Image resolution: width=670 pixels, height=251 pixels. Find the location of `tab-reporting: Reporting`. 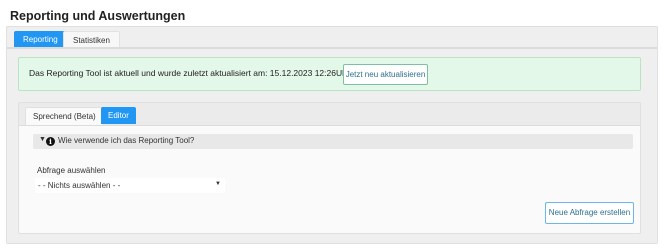

tab-reporting: Reporting is located at coordinates (40, 39).